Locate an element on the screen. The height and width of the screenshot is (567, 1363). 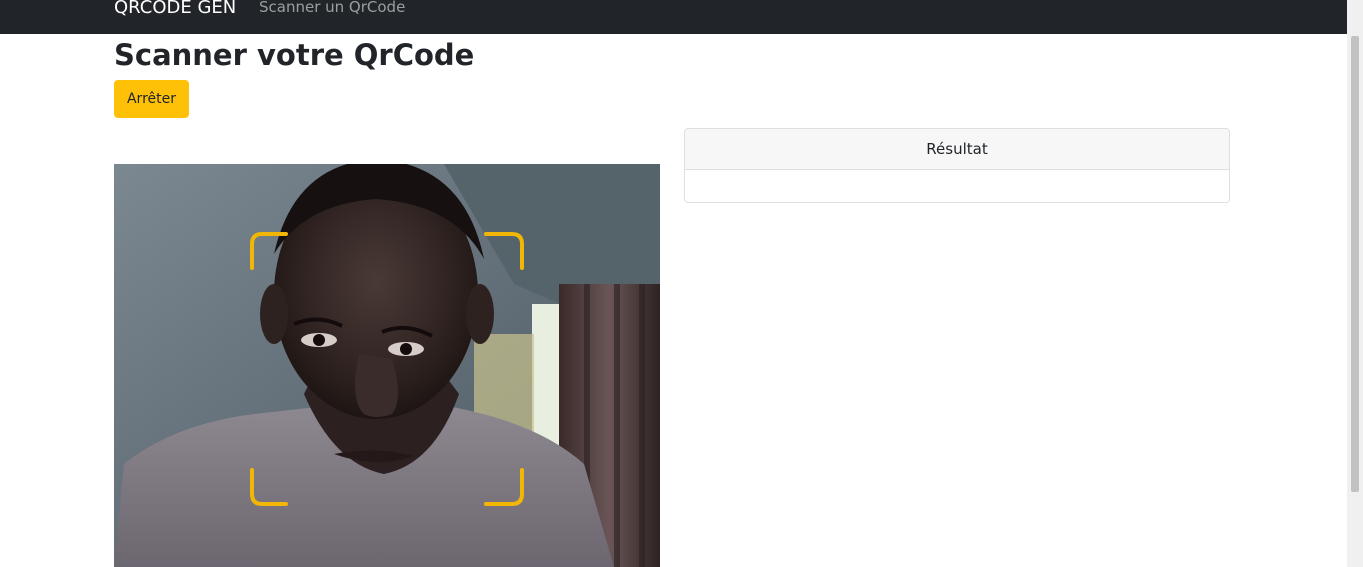
page-title: Scanner votre QrCode is located at coordinates (294, 55).